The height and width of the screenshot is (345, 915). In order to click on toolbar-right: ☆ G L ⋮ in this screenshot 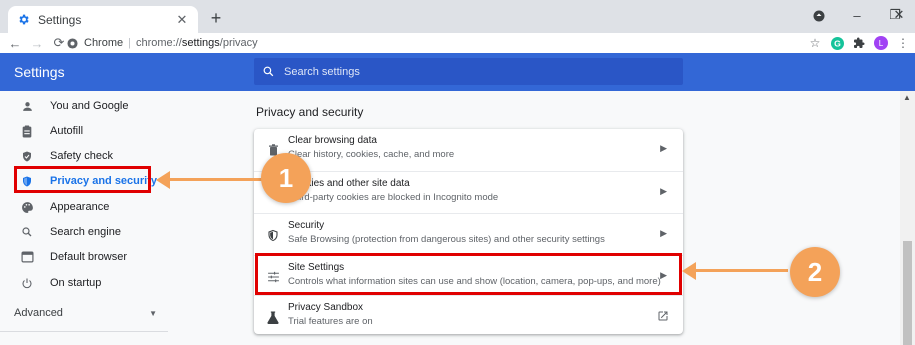, I will do `click(859, 43)`.